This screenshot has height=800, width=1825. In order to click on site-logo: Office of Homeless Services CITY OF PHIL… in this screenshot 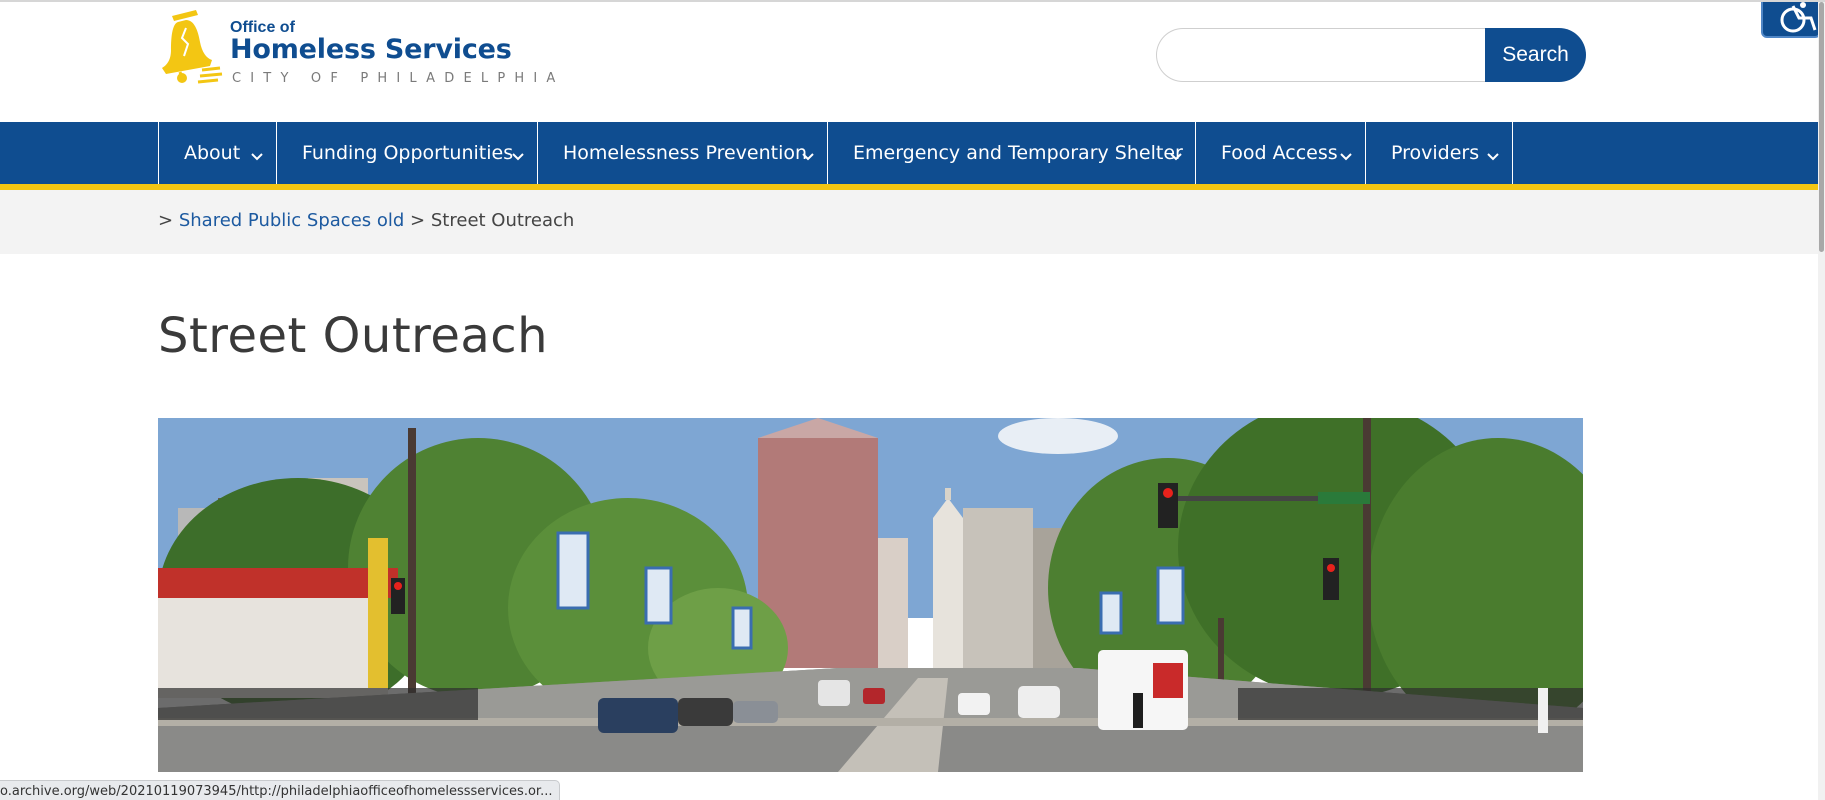, I will do `click(356, 48)`.